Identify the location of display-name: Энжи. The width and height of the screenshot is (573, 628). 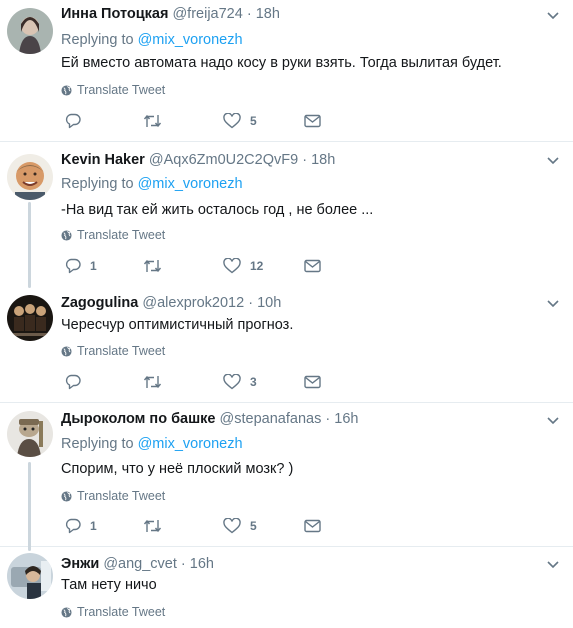
(80, 564).